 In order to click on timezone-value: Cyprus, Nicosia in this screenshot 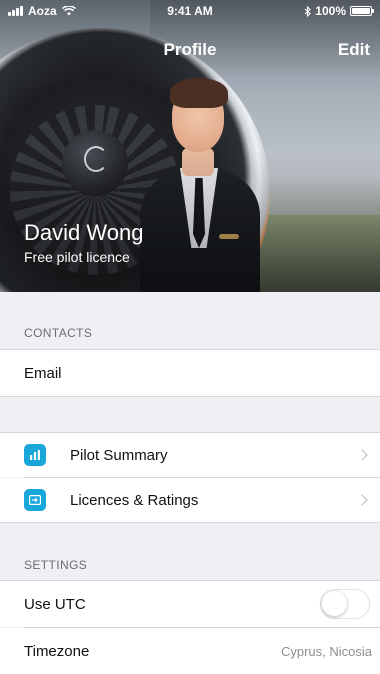, I will do `click(326, 651)`.